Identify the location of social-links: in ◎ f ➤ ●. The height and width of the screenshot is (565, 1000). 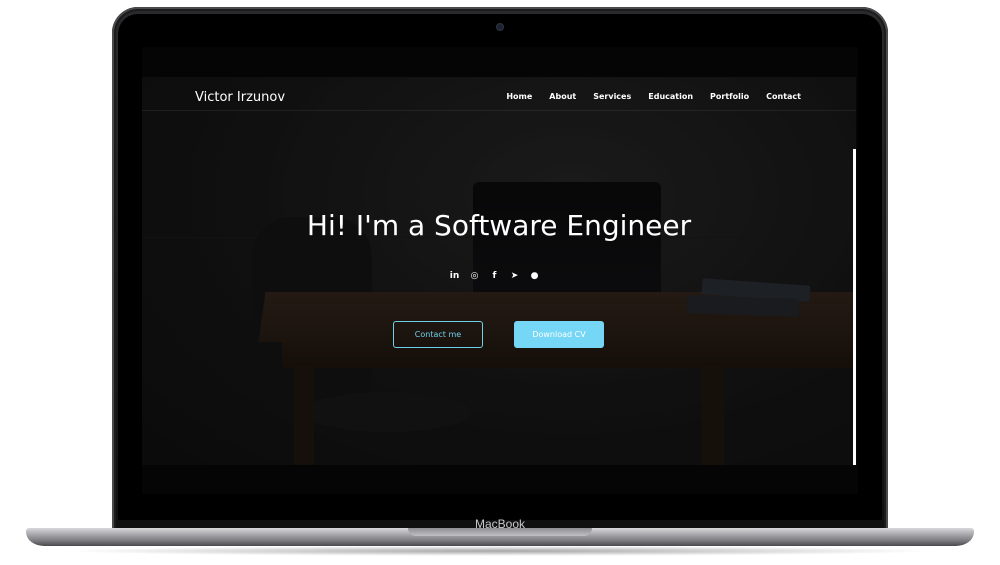
(494, 275).